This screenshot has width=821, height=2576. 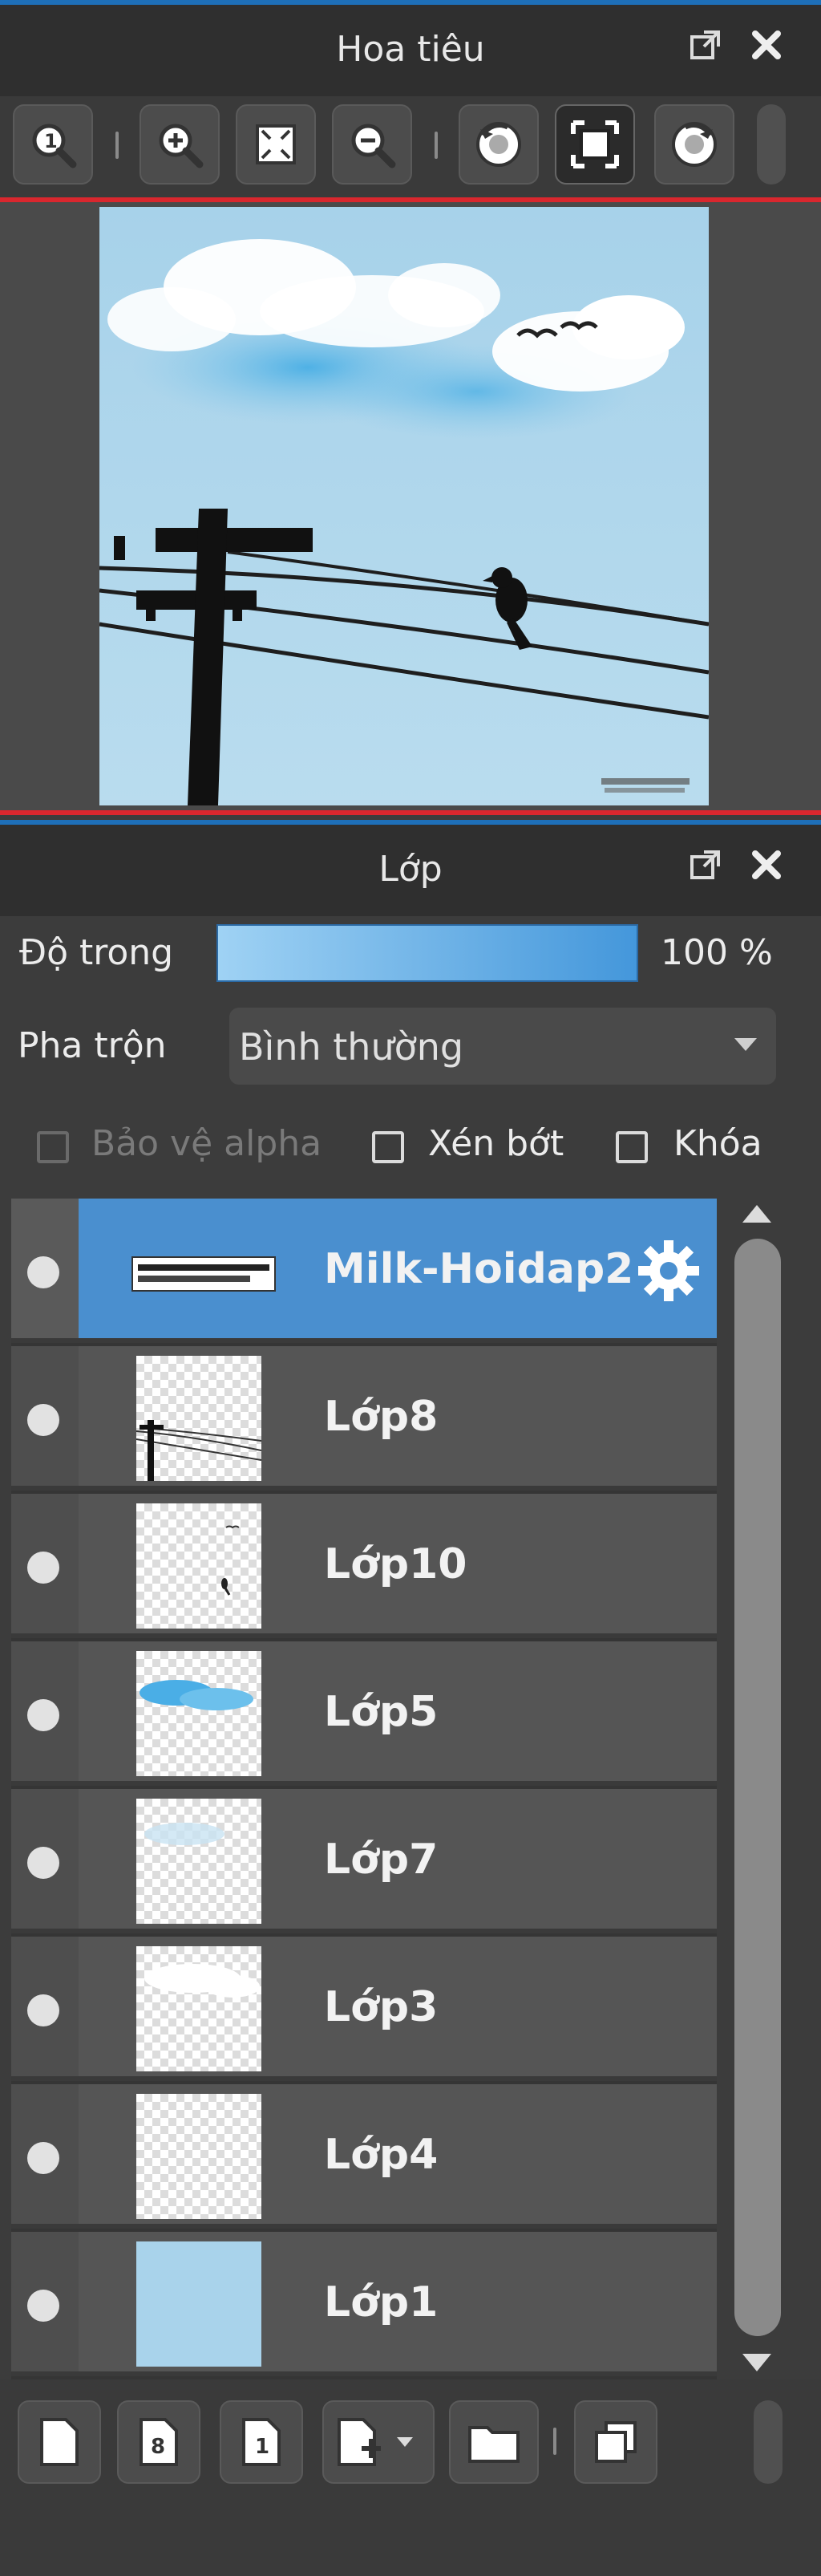 What do you see at coordinates (372, 144) in the screenshot?
I see `zoom-out-icon` at bounding box center [372, 144].